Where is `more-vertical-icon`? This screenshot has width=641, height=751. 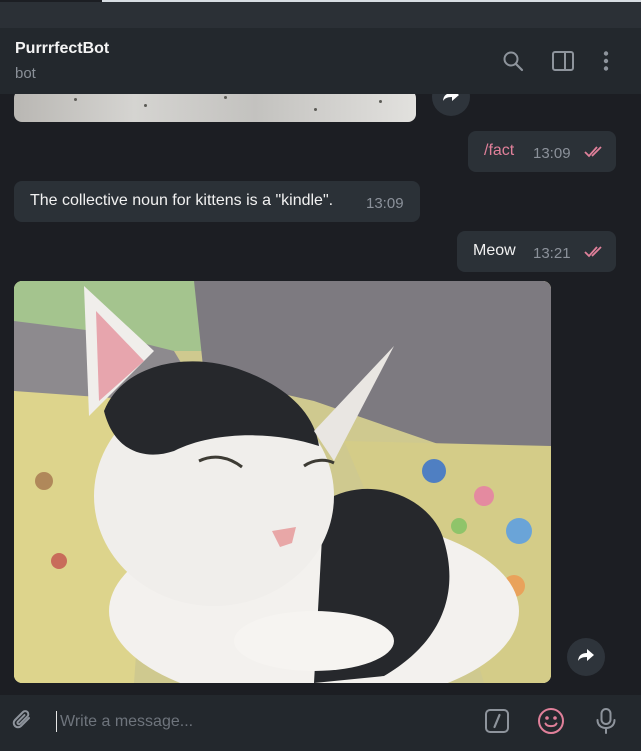
more-vertical-icon is located at coordinates (606, 61).